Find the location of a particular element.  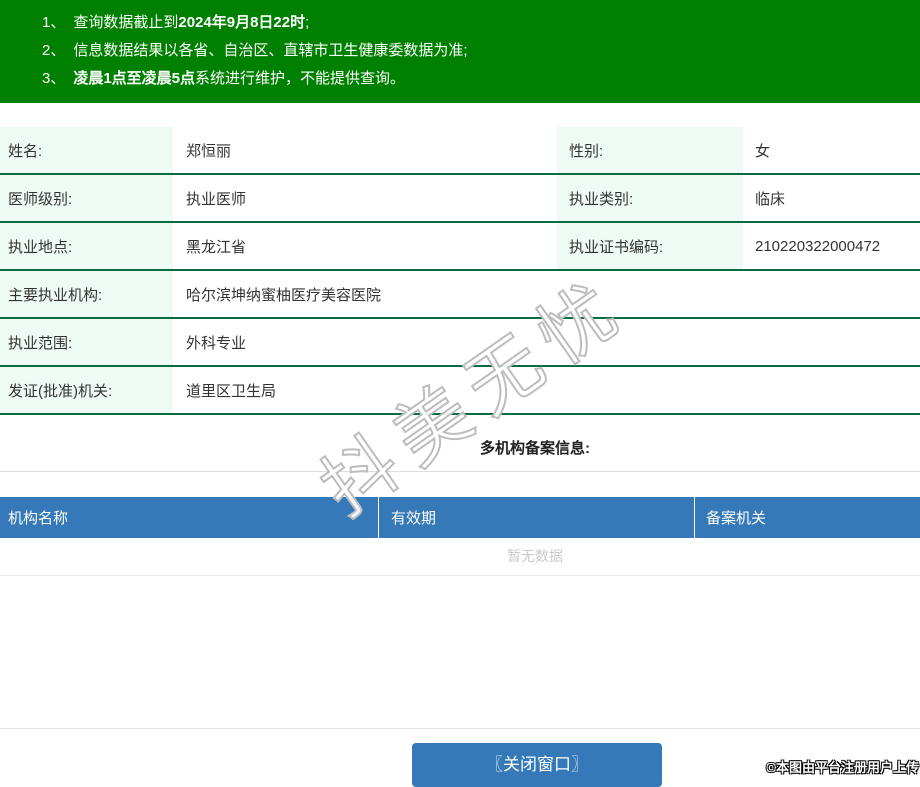

notice-line-bold-text: 2024年9月8日22时 is located at coordinates (242, 22).